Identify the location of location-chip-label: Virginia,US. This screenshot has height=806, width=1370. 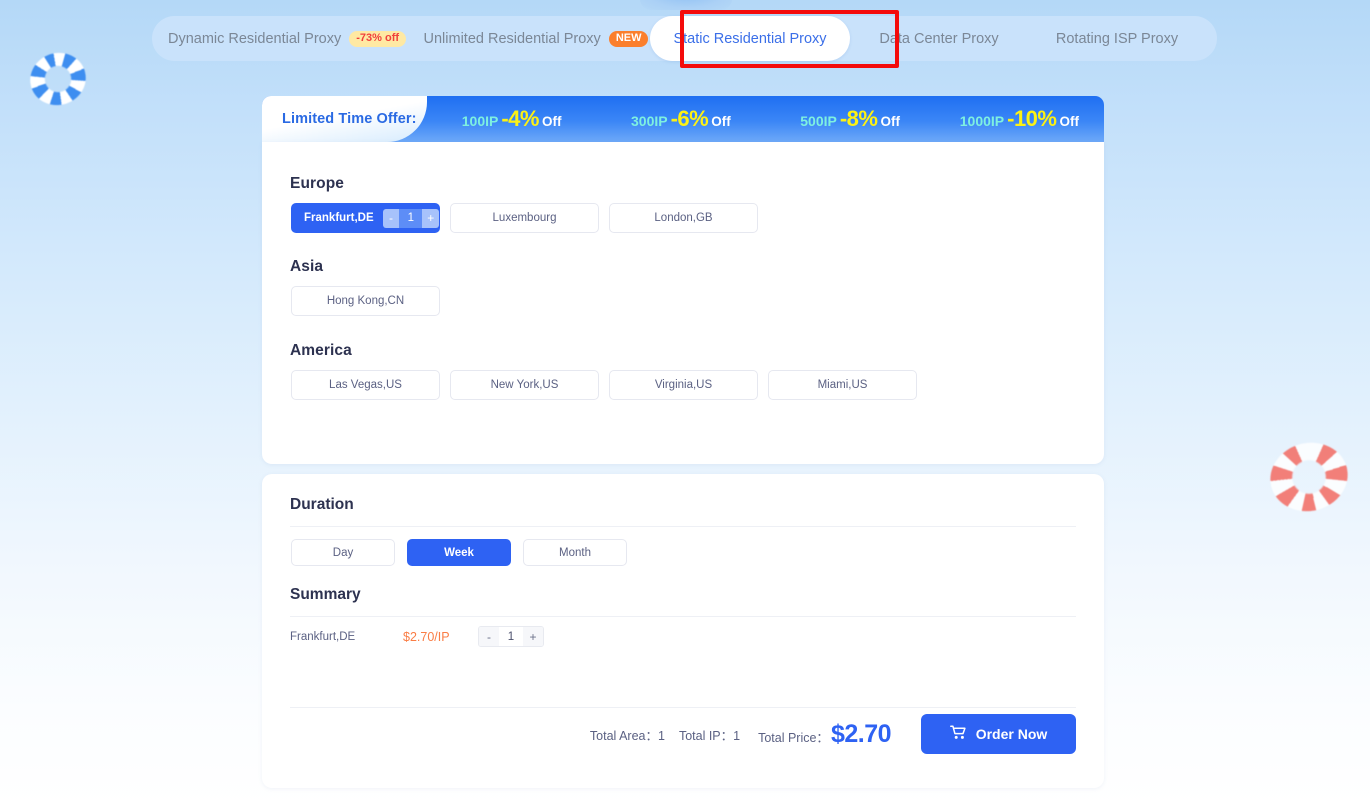
(683, 385).